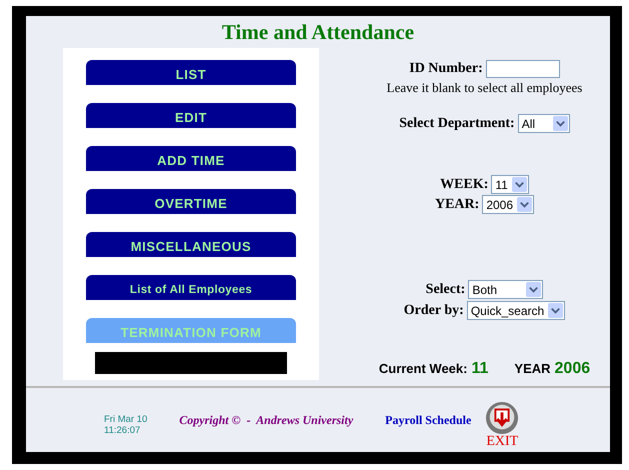 This screenshot has width=629, height=470. I want to click on year-label: YEAR:, so click(457, 204).